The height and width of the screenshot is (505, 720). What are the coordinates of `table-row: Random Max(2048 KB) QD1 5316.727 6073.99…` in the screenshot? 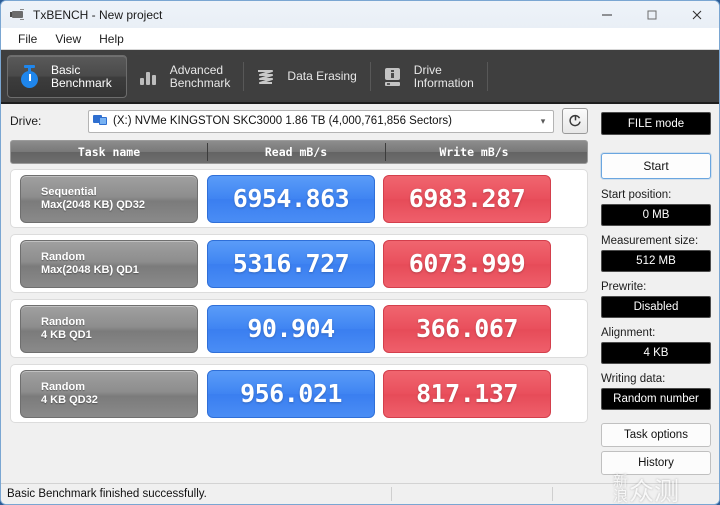 It's located at (299, 263).